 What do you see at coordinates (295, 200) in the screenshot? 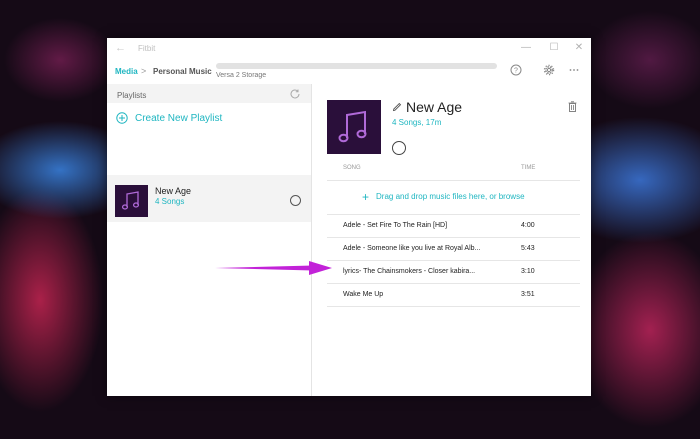
I see `playlist-select-radio` at bounding box center [295, 200].